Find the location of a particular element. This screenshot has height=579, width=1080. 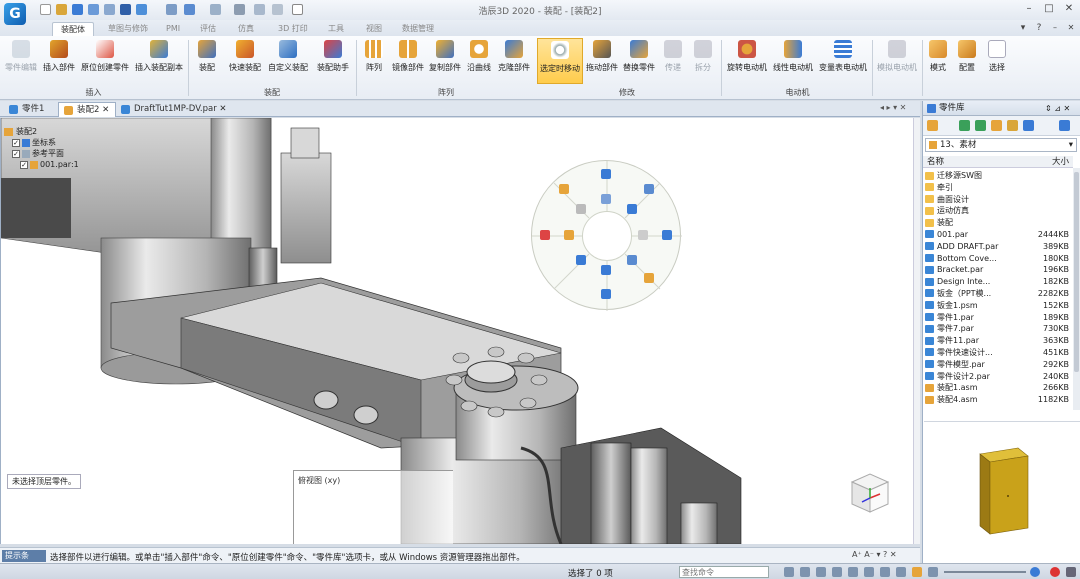

find-command-input is located at coordinates (724, 572).